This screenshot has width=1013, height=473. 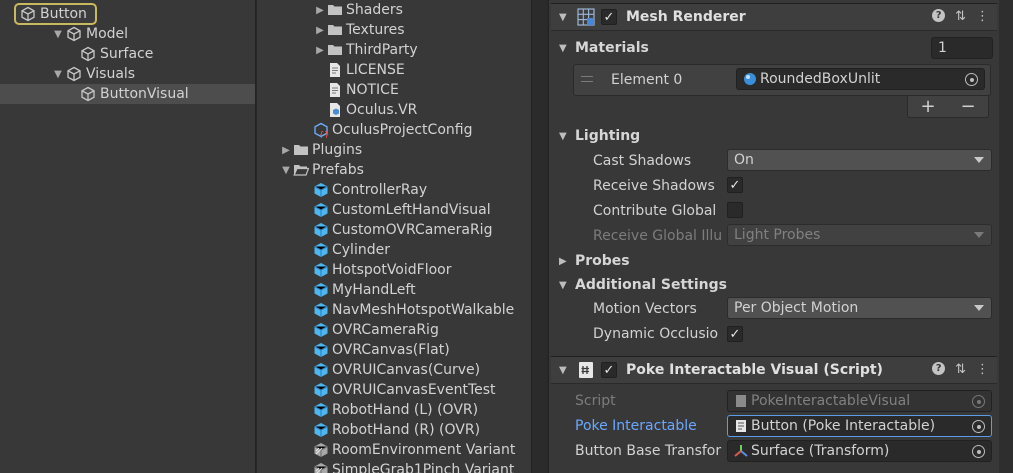 What do you see at coordinates (321, 170) in the screenshot?
I see `project-item: ▼ Prefabs` at bounding box center [321, 170].